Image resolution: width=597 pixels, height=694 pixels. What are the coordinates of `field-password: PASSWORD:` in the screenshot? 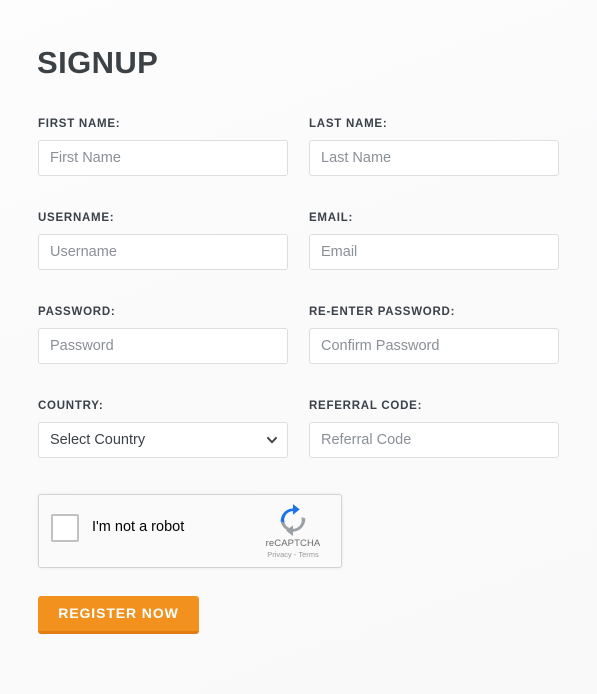 It's located at (163, 335).